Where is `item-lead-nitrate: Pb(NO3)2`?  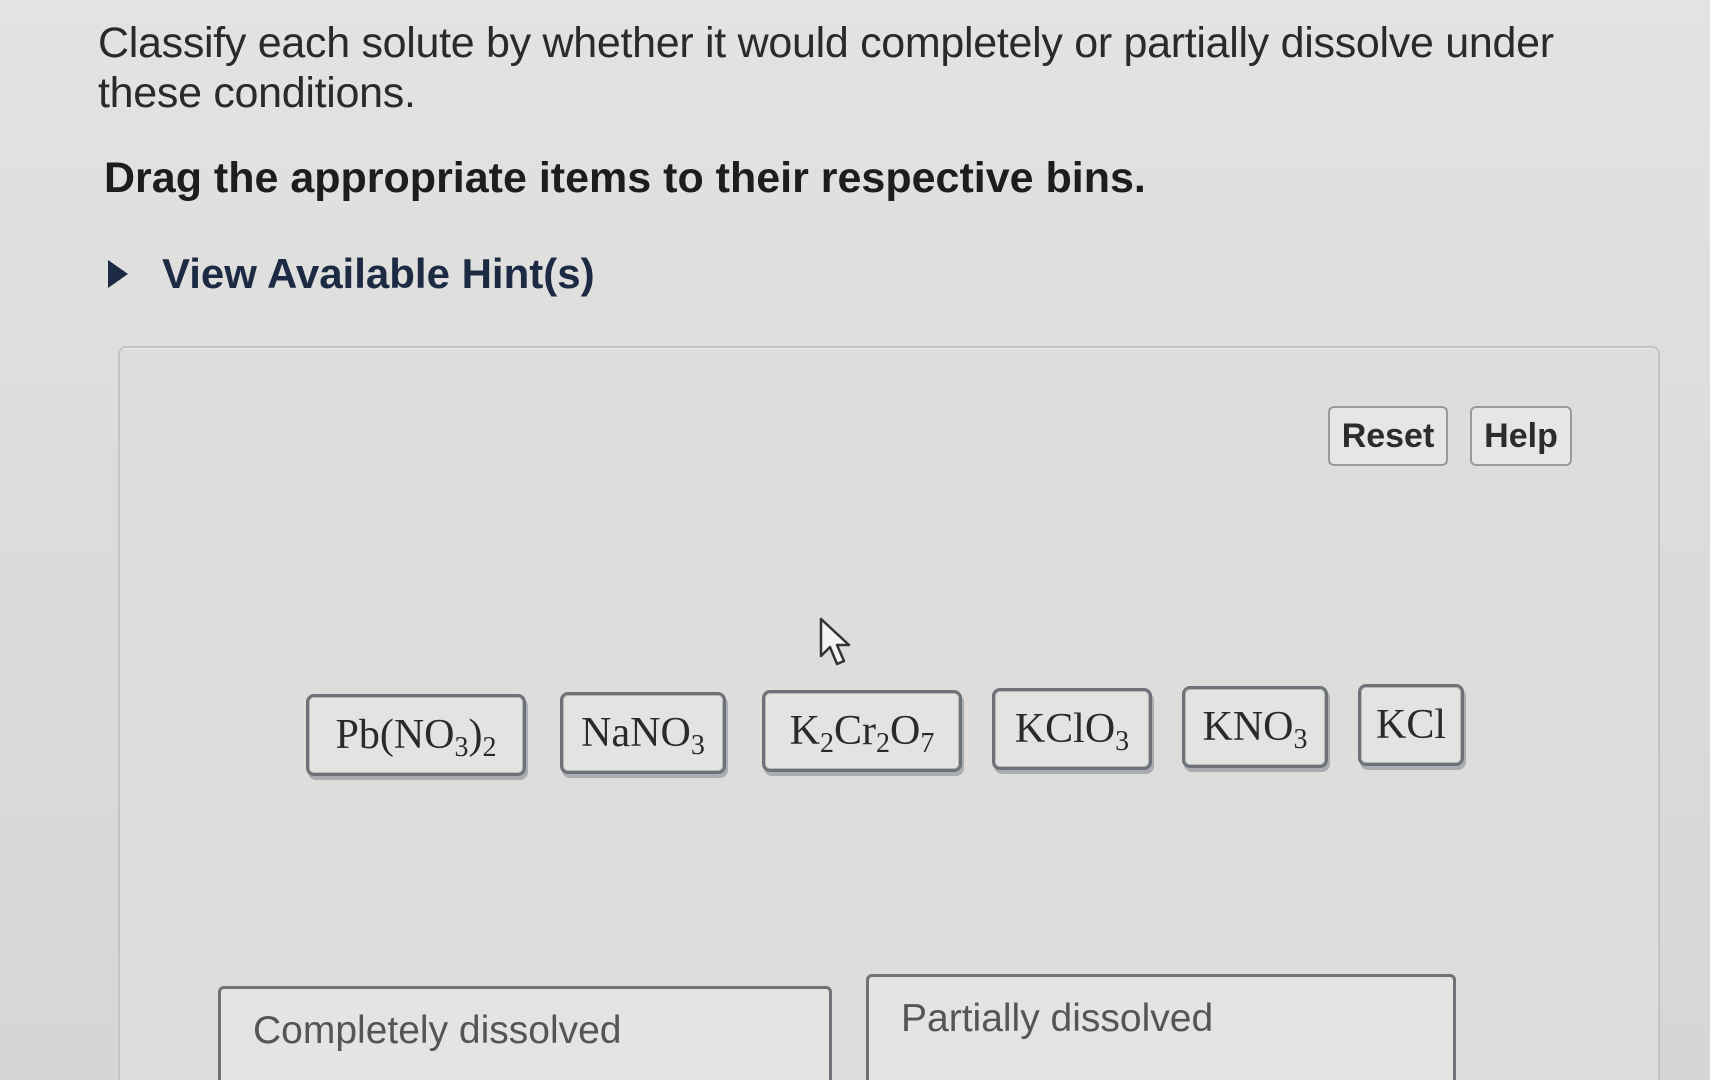 item-lead-nitrate: Pb(NO3)2 is located at coordinates (416, 735).